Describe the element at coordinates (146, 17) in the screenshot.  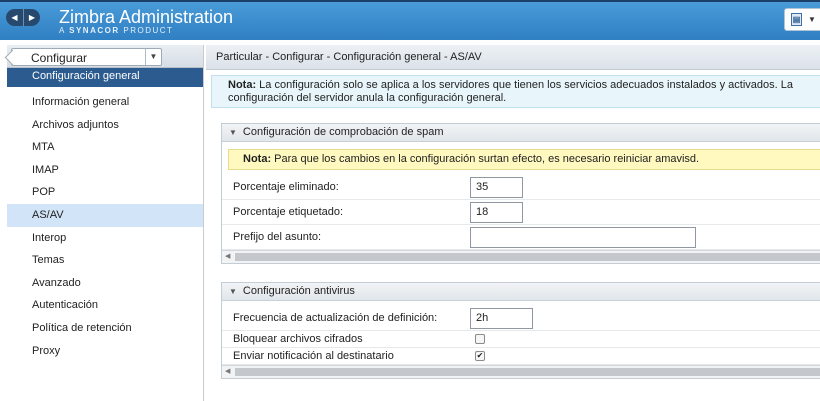
I see `app-title: Zimbra Administration` at that location.